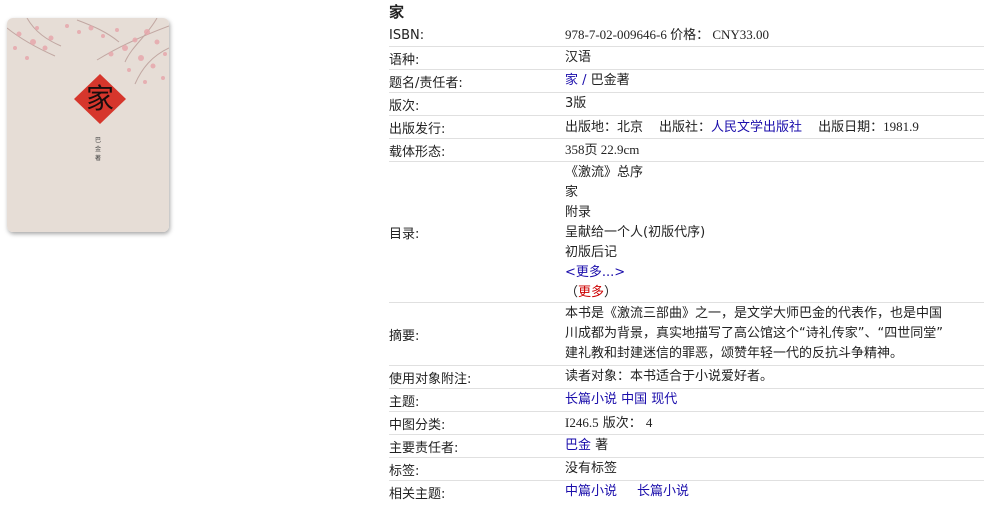 This screenshot has height=506, width=984. I want to click on book-title: 家, so click(397, 12).